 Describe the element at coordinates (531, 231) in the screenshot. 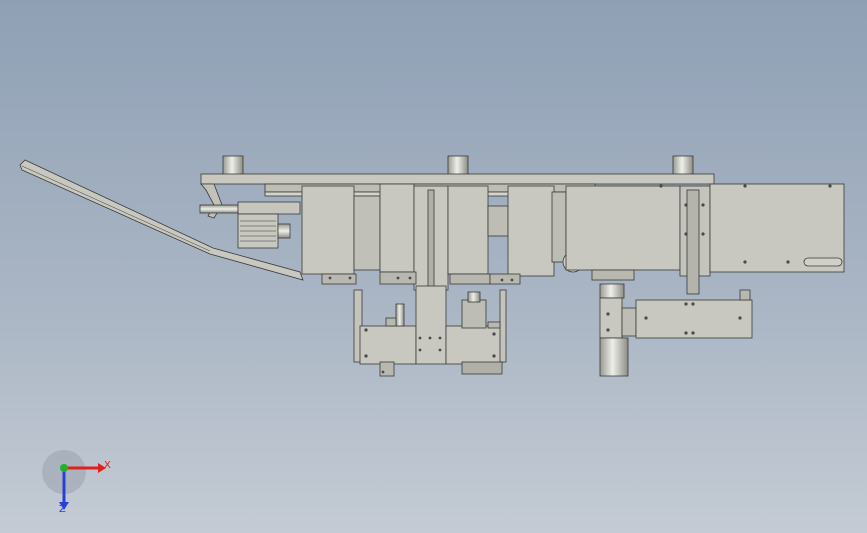

I see `motor-housing-mid-right` at that location.